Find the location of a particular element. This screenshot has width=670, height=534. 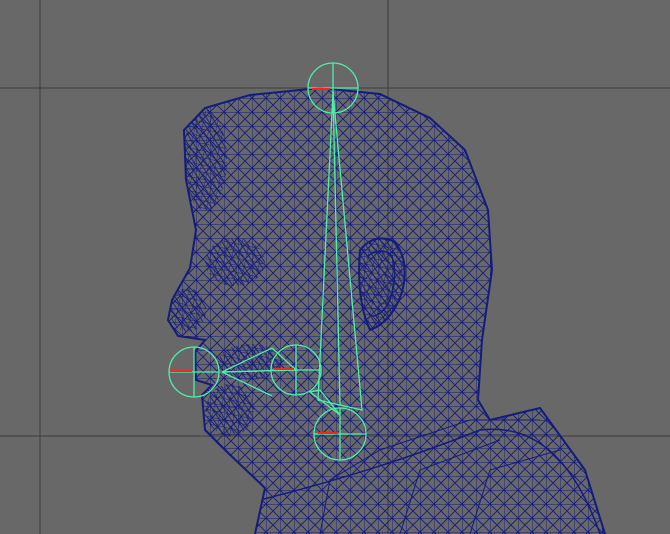

chin-region-mesh is located at coordinates (230, 410).